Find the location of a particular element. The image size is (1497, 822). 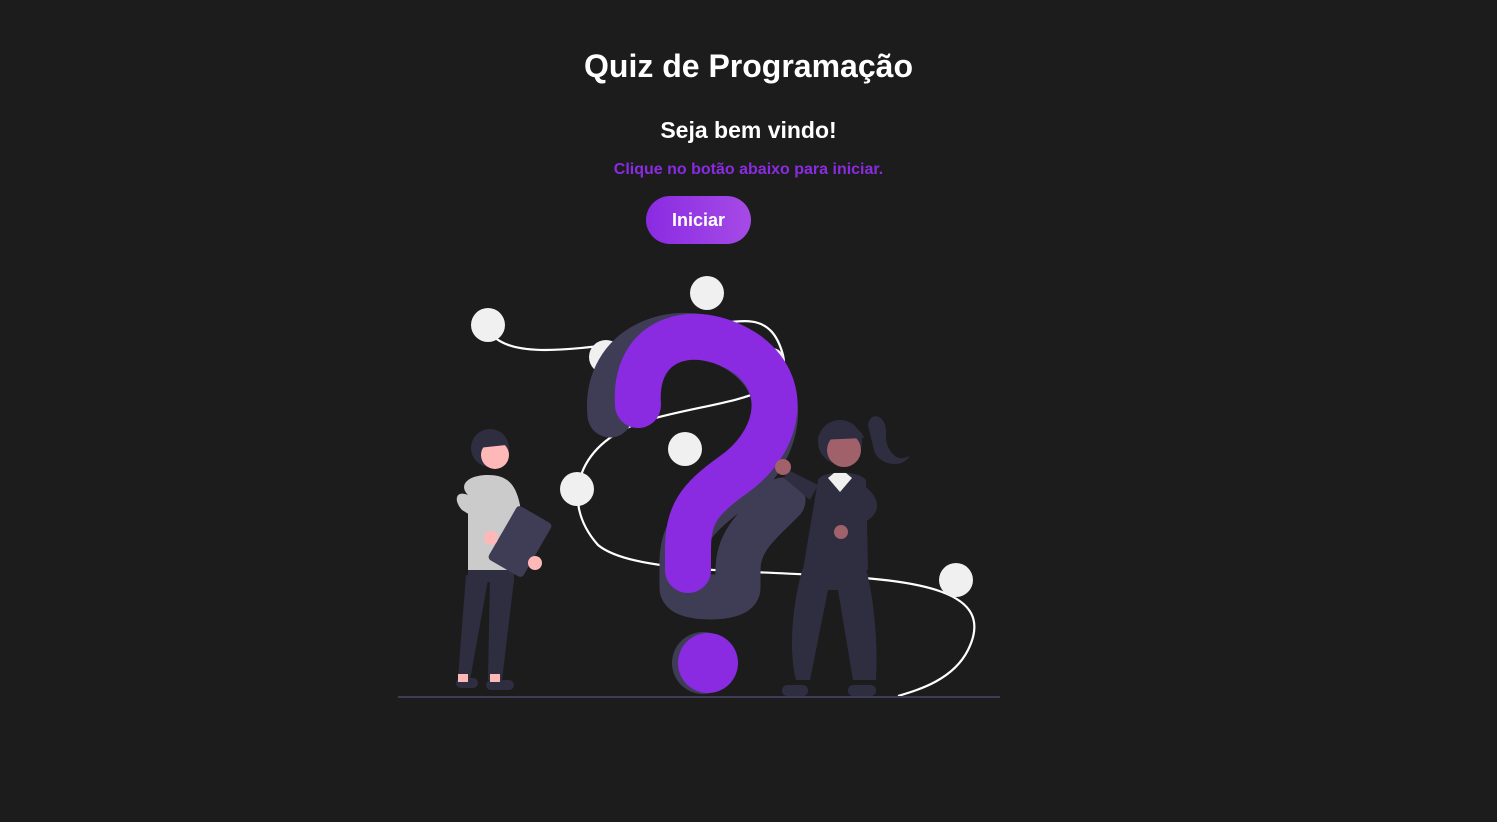

page-title: Quiz de Programação is located at coordinates (748, 66).